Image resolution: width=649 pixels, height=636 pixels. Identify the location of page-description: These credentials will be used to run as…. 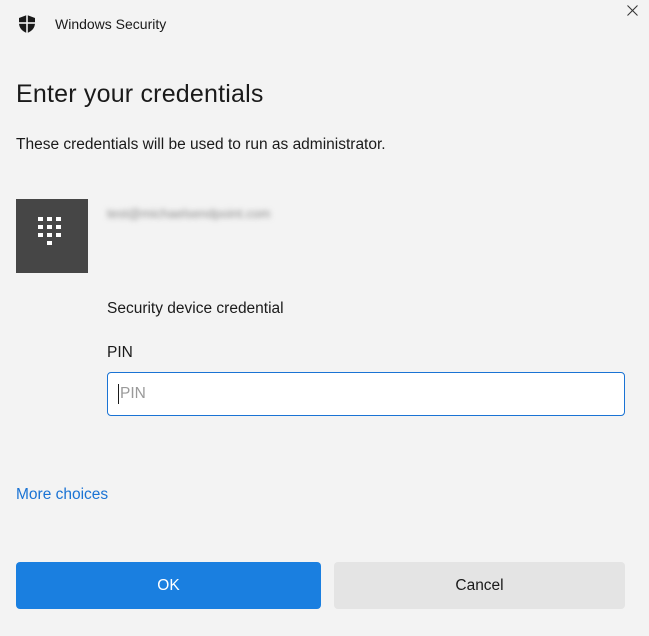
(201, 144).